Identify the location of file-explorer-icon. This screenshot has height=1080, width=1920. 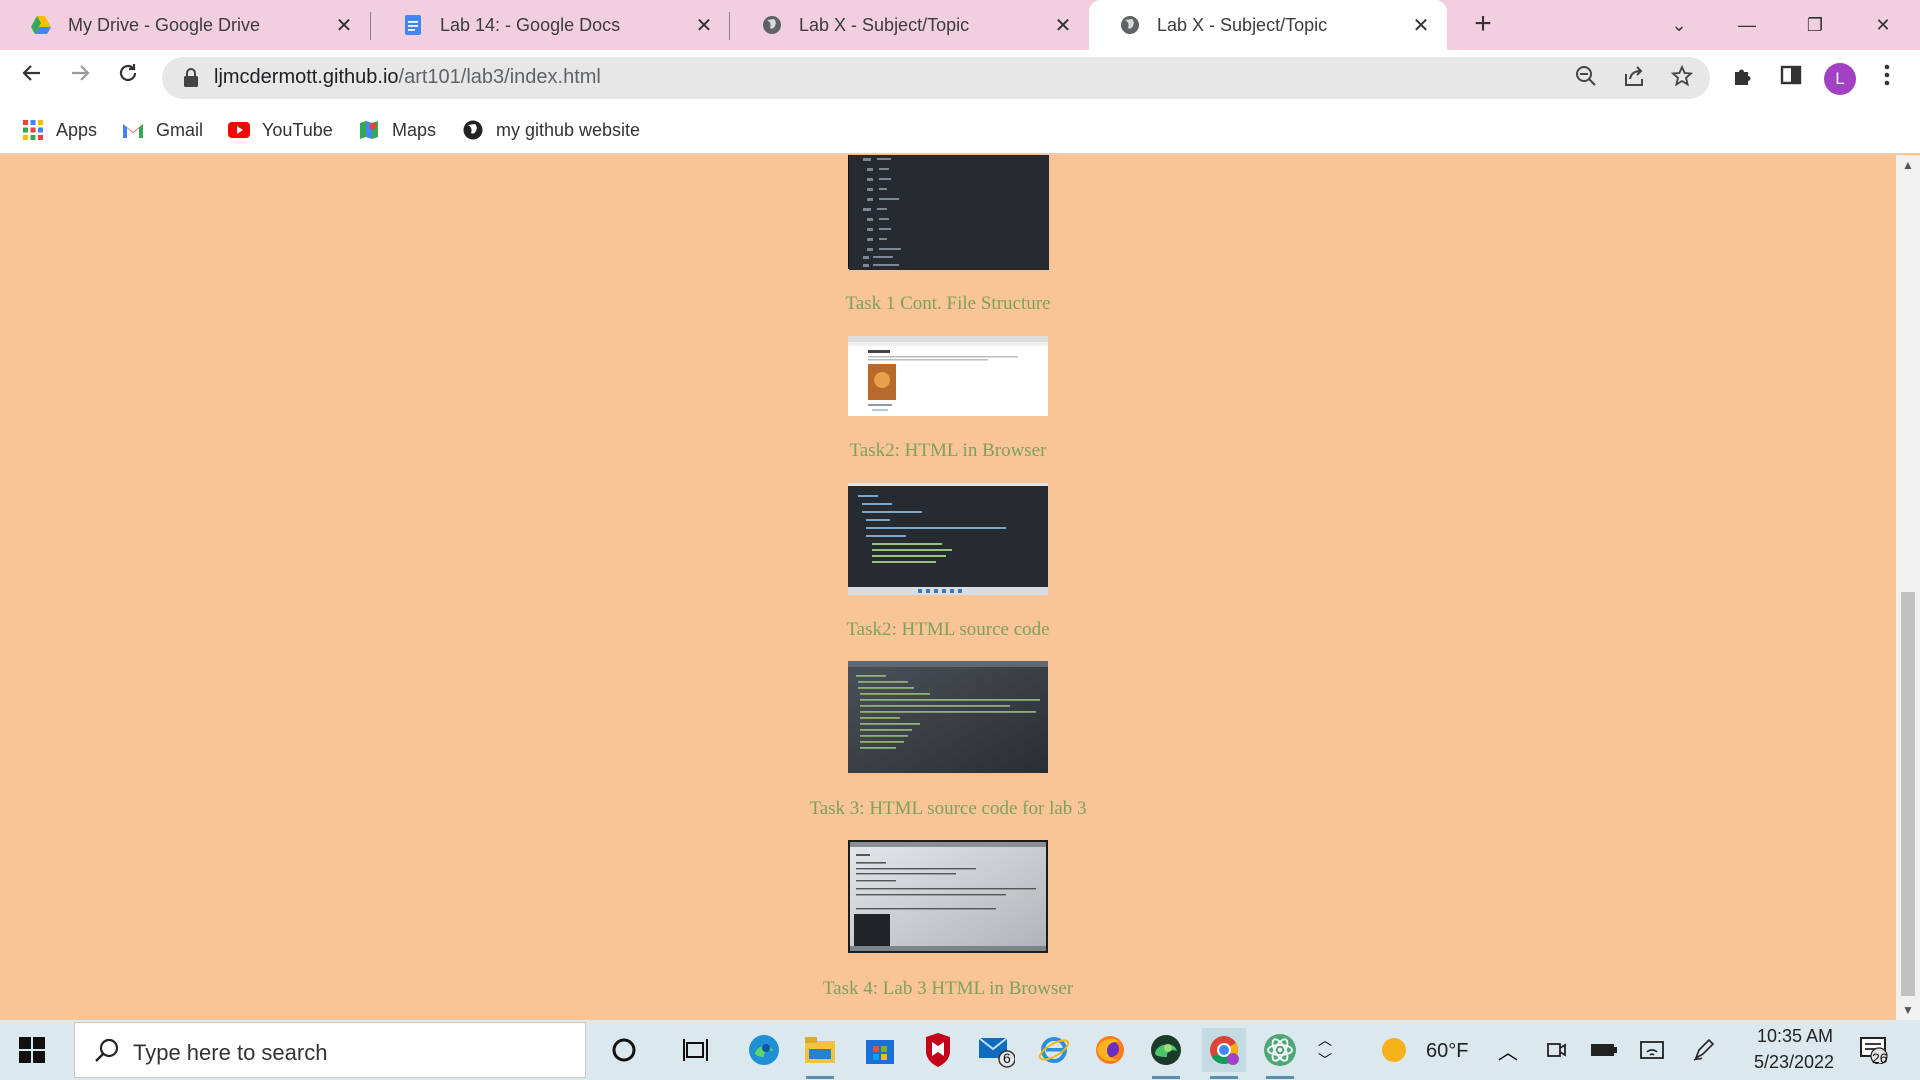
(820, 1050).